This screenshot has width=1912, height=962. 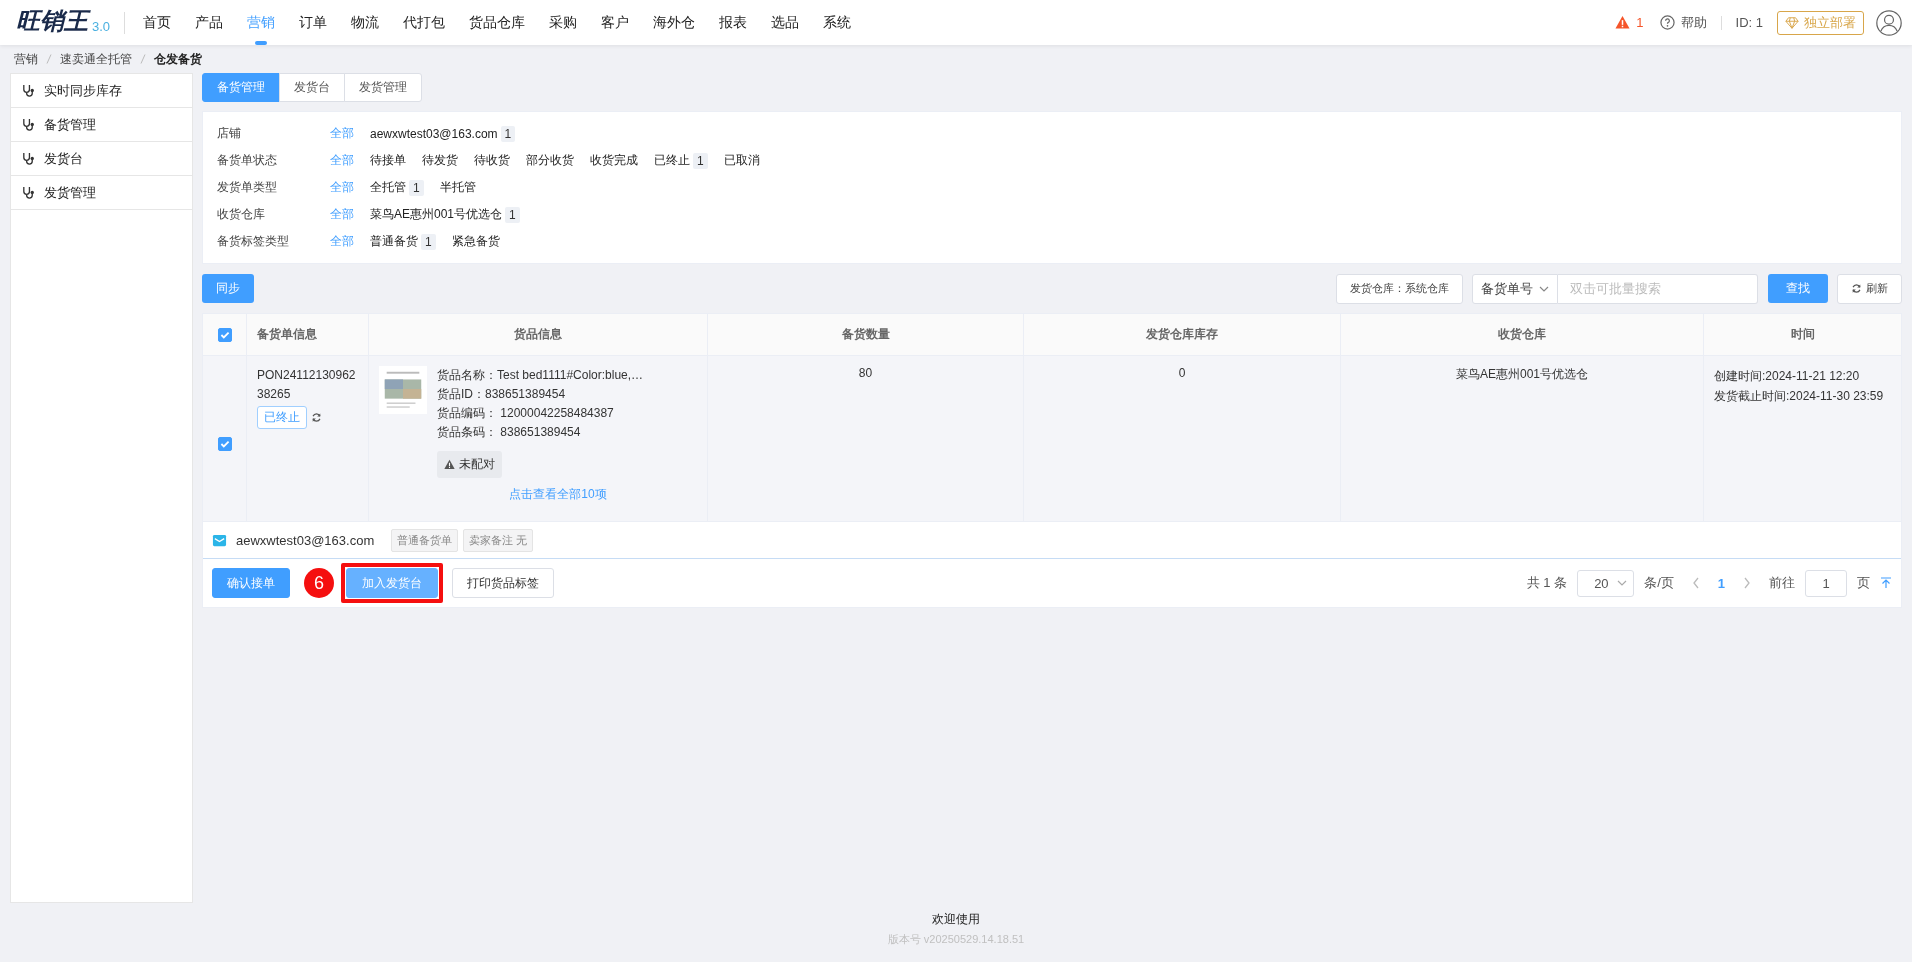 What do you see at coordinates (1802, 334) in the screenshot?
I see `column-header: 时间` at bounding box center [1802, 334].